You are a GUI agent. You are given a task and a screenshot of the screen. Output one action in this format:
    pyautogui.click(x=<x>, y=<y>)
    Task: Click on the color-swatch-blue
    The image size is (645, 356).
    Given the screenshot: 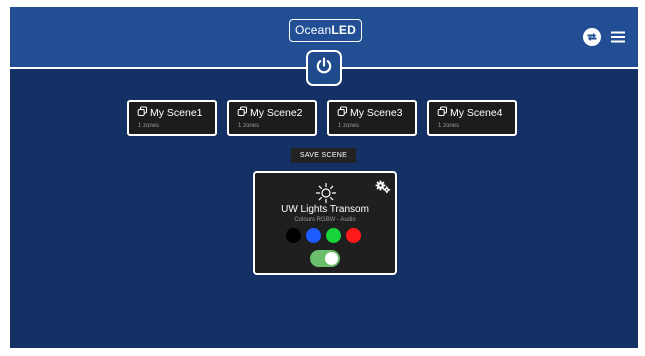 What is the action you would take?
    pyautogui.click(x=313, y=235)
    